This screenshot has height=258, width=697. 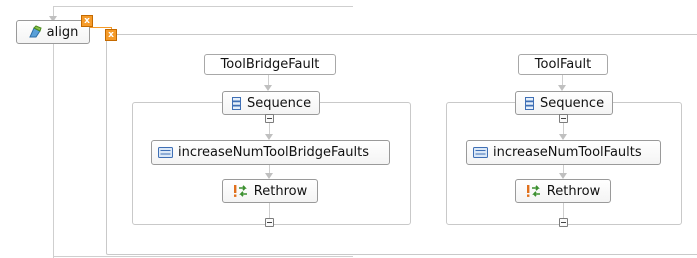 I want to click on fault-link-horizontal, so click(x=101, y=27).